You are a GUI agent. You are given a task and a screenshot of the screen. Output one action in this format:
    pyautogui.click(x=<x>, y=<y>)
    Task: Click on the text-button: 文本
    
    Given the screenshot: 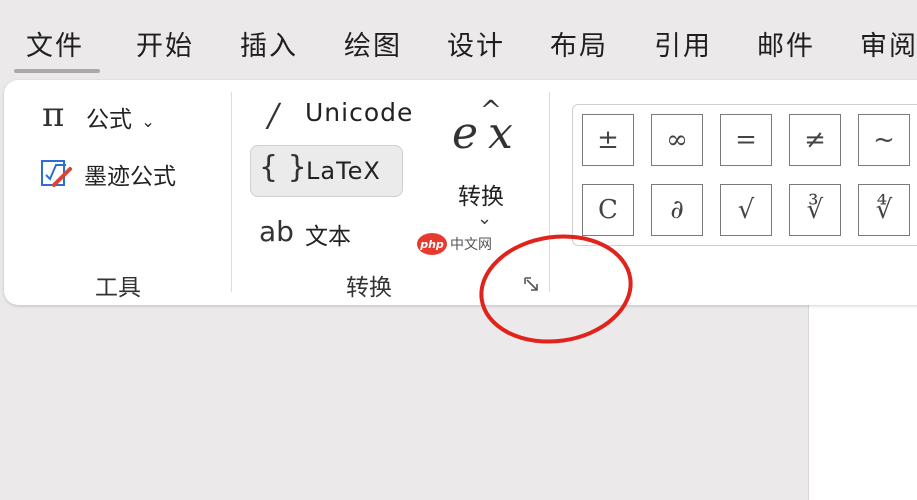 What is the action you would take?
    pyautogui.click(x=328, y=234)
    